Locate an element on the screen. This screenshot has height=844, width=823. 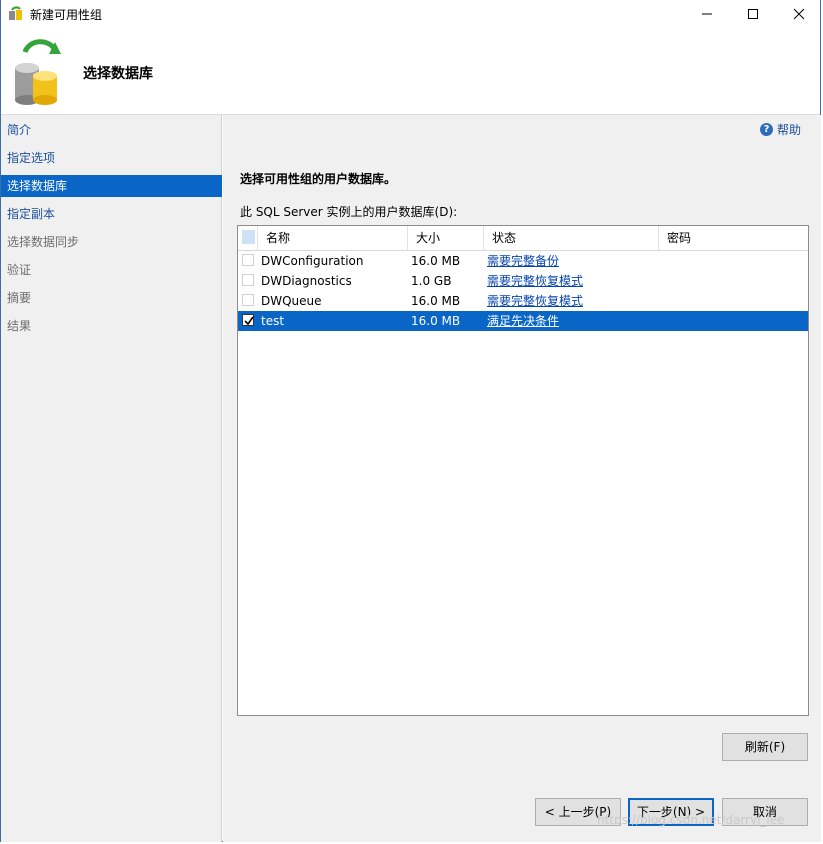
status-link: 需要完整备份 is located at coordinates (523, 261).